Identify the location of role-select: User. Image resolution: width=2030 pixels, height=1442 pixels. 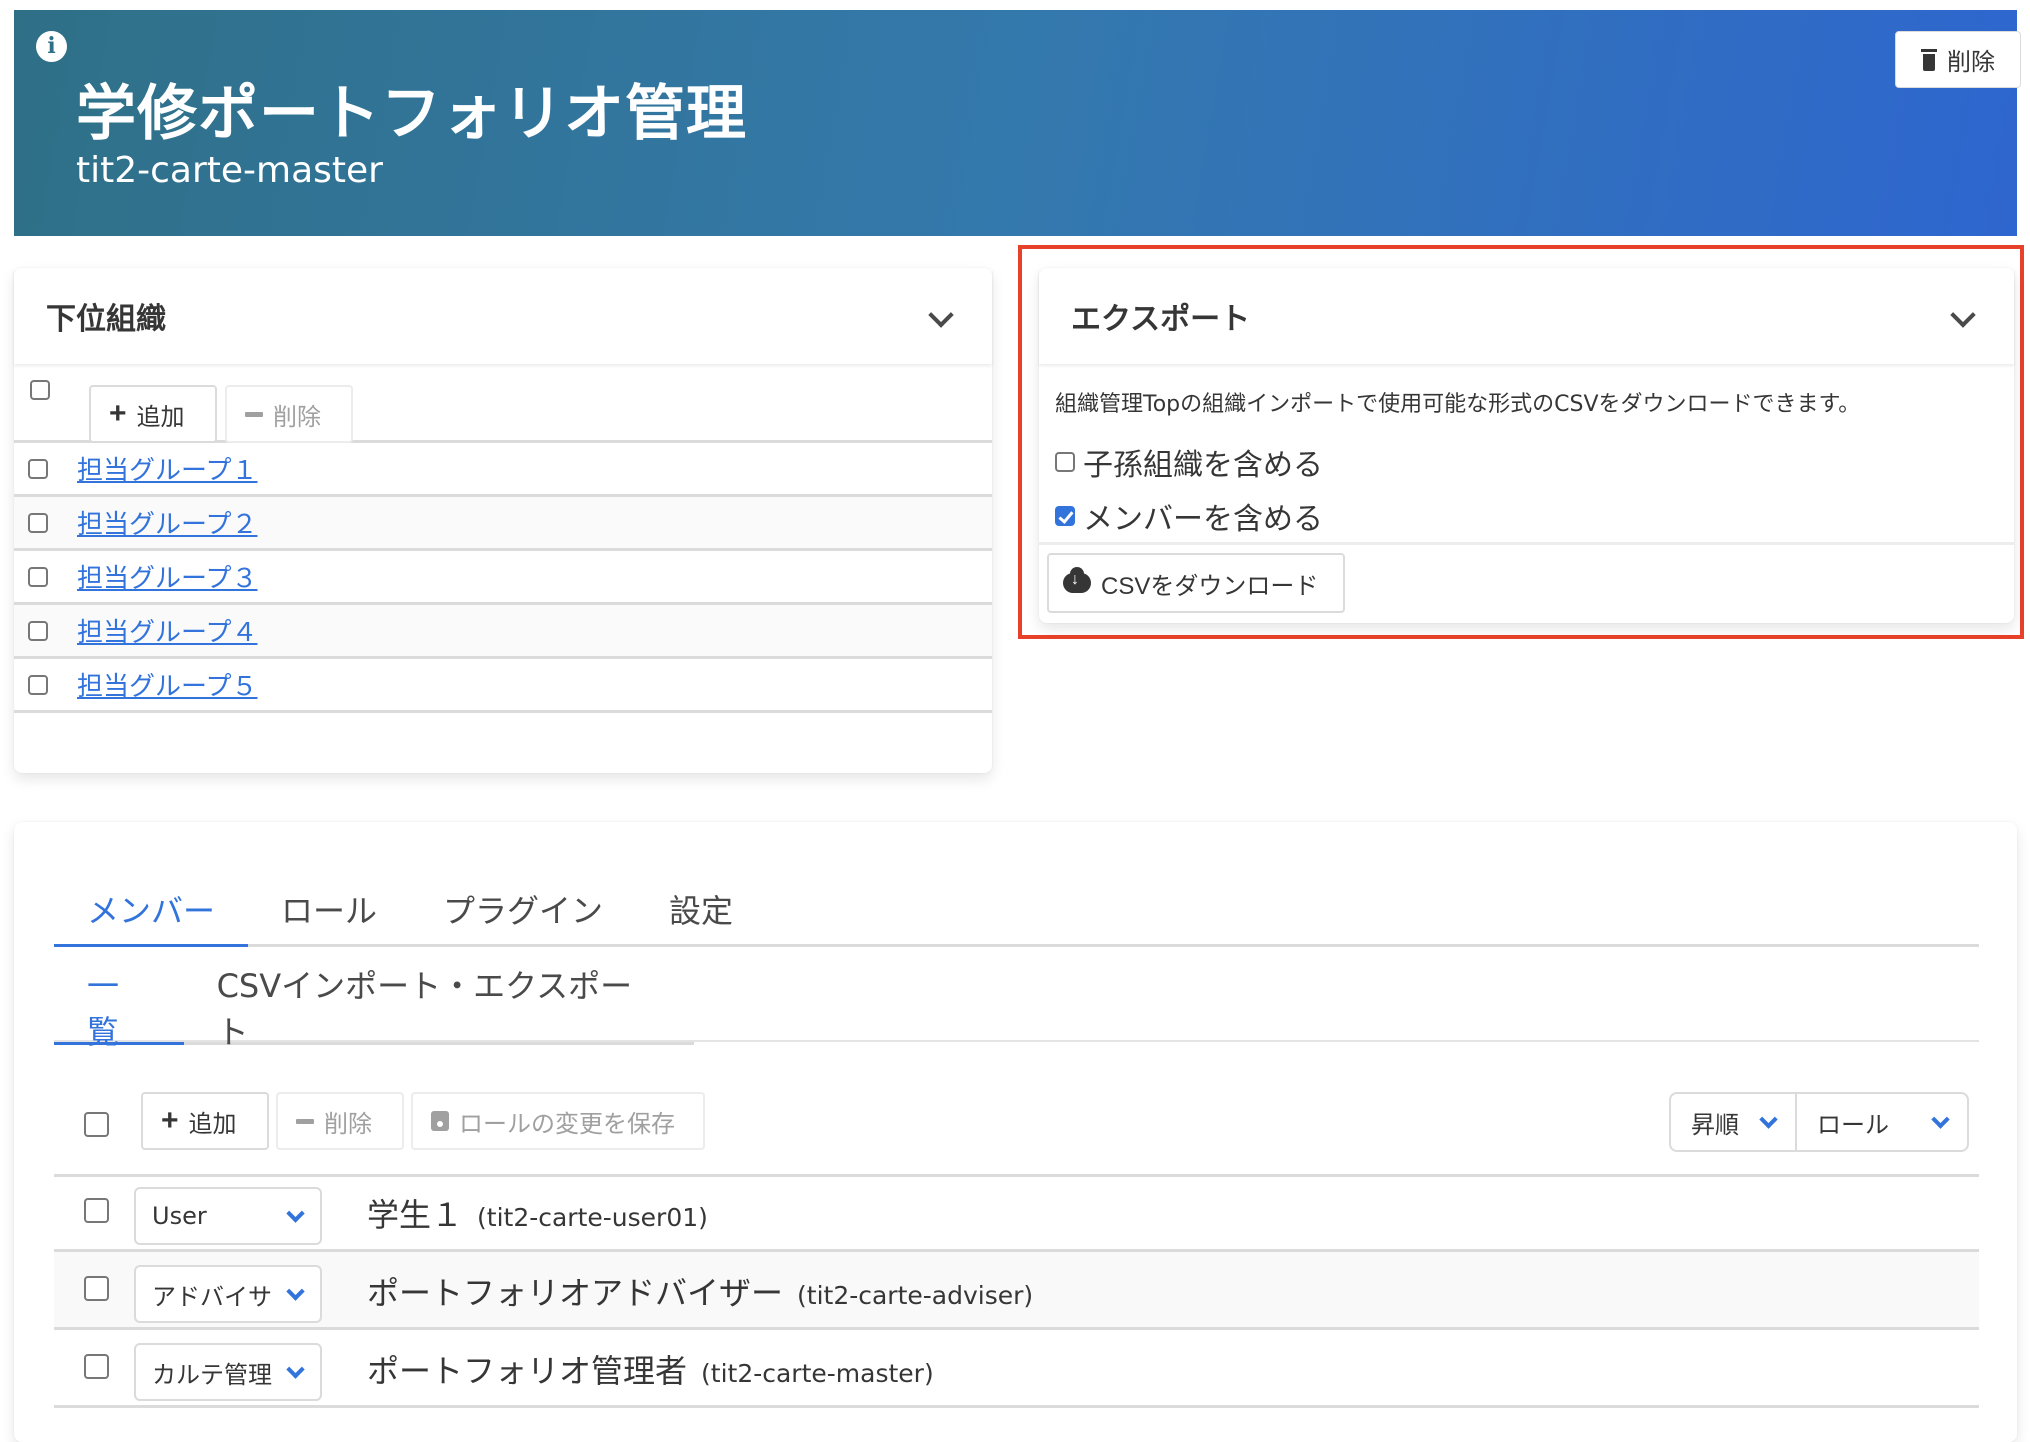
(228, 1216).